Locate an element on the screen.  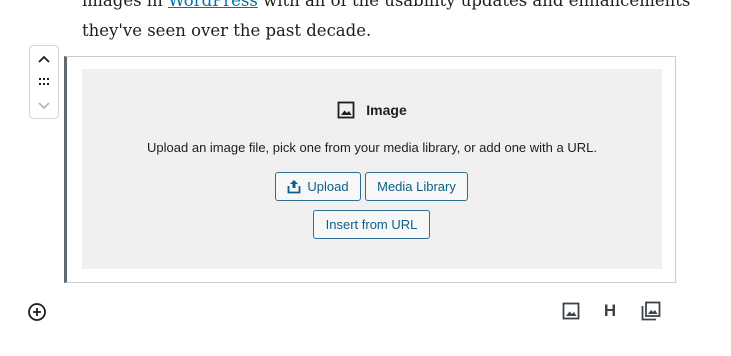
move-down-button is located at coordinates (44, 106).